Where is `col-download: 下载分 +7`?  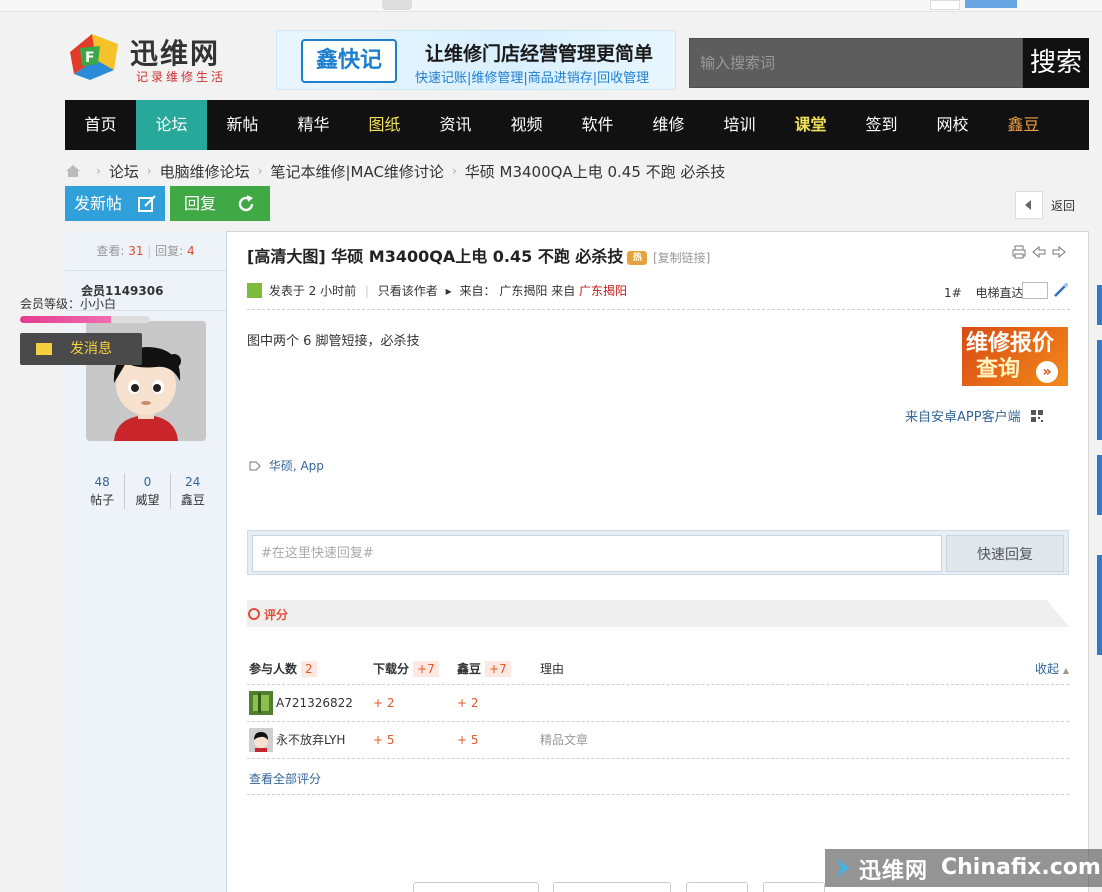
col-download: 下载分 +7 is located at coordinates (406, 669).